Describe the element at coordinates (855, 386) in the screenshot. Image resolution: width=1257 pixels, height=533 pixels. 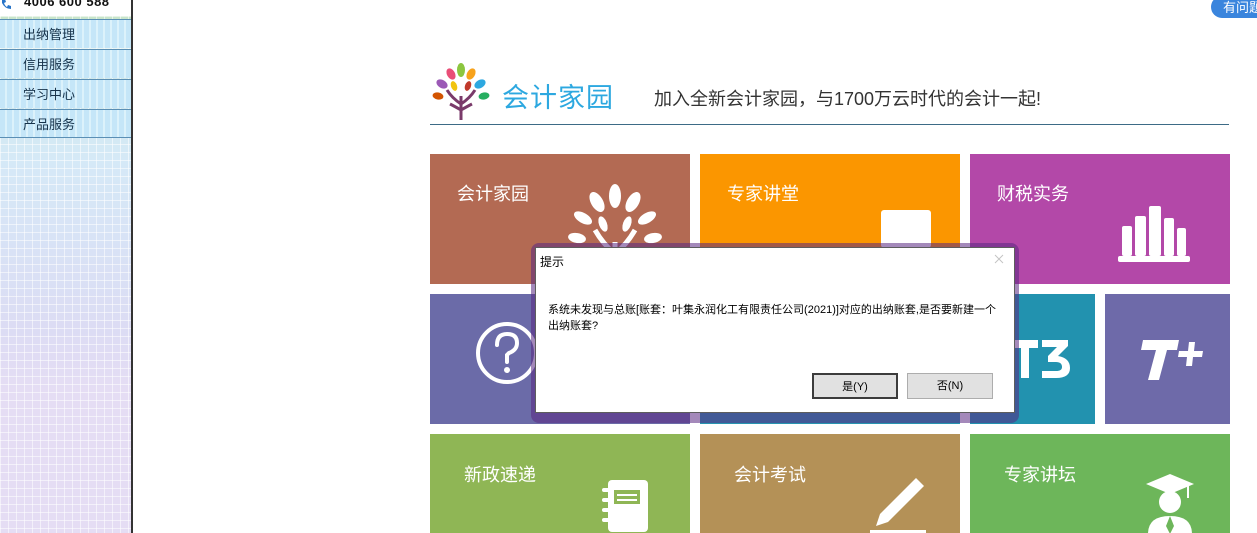
I see `yes-button: 是(Y)` at that location.